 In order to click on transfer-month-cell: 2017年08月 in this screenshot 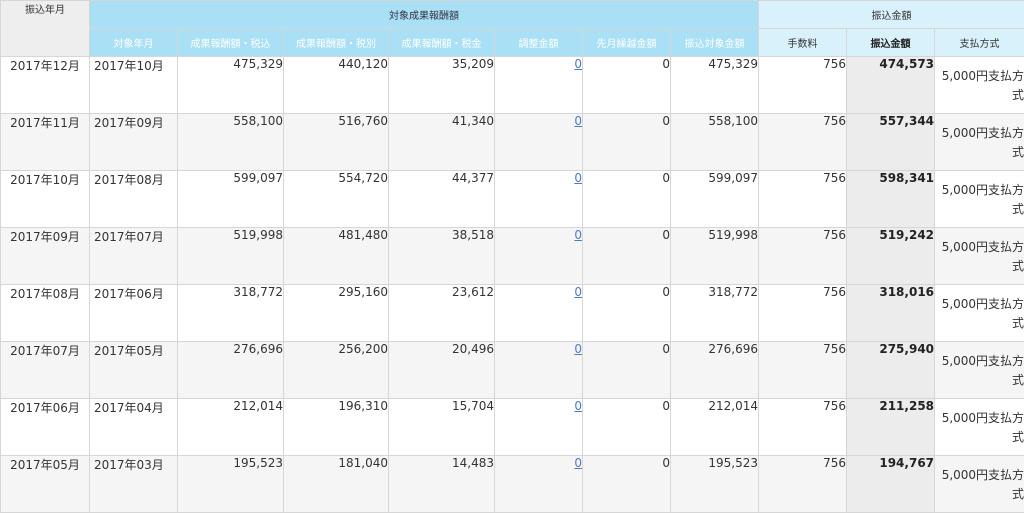, I will do `click(45, 313)`.